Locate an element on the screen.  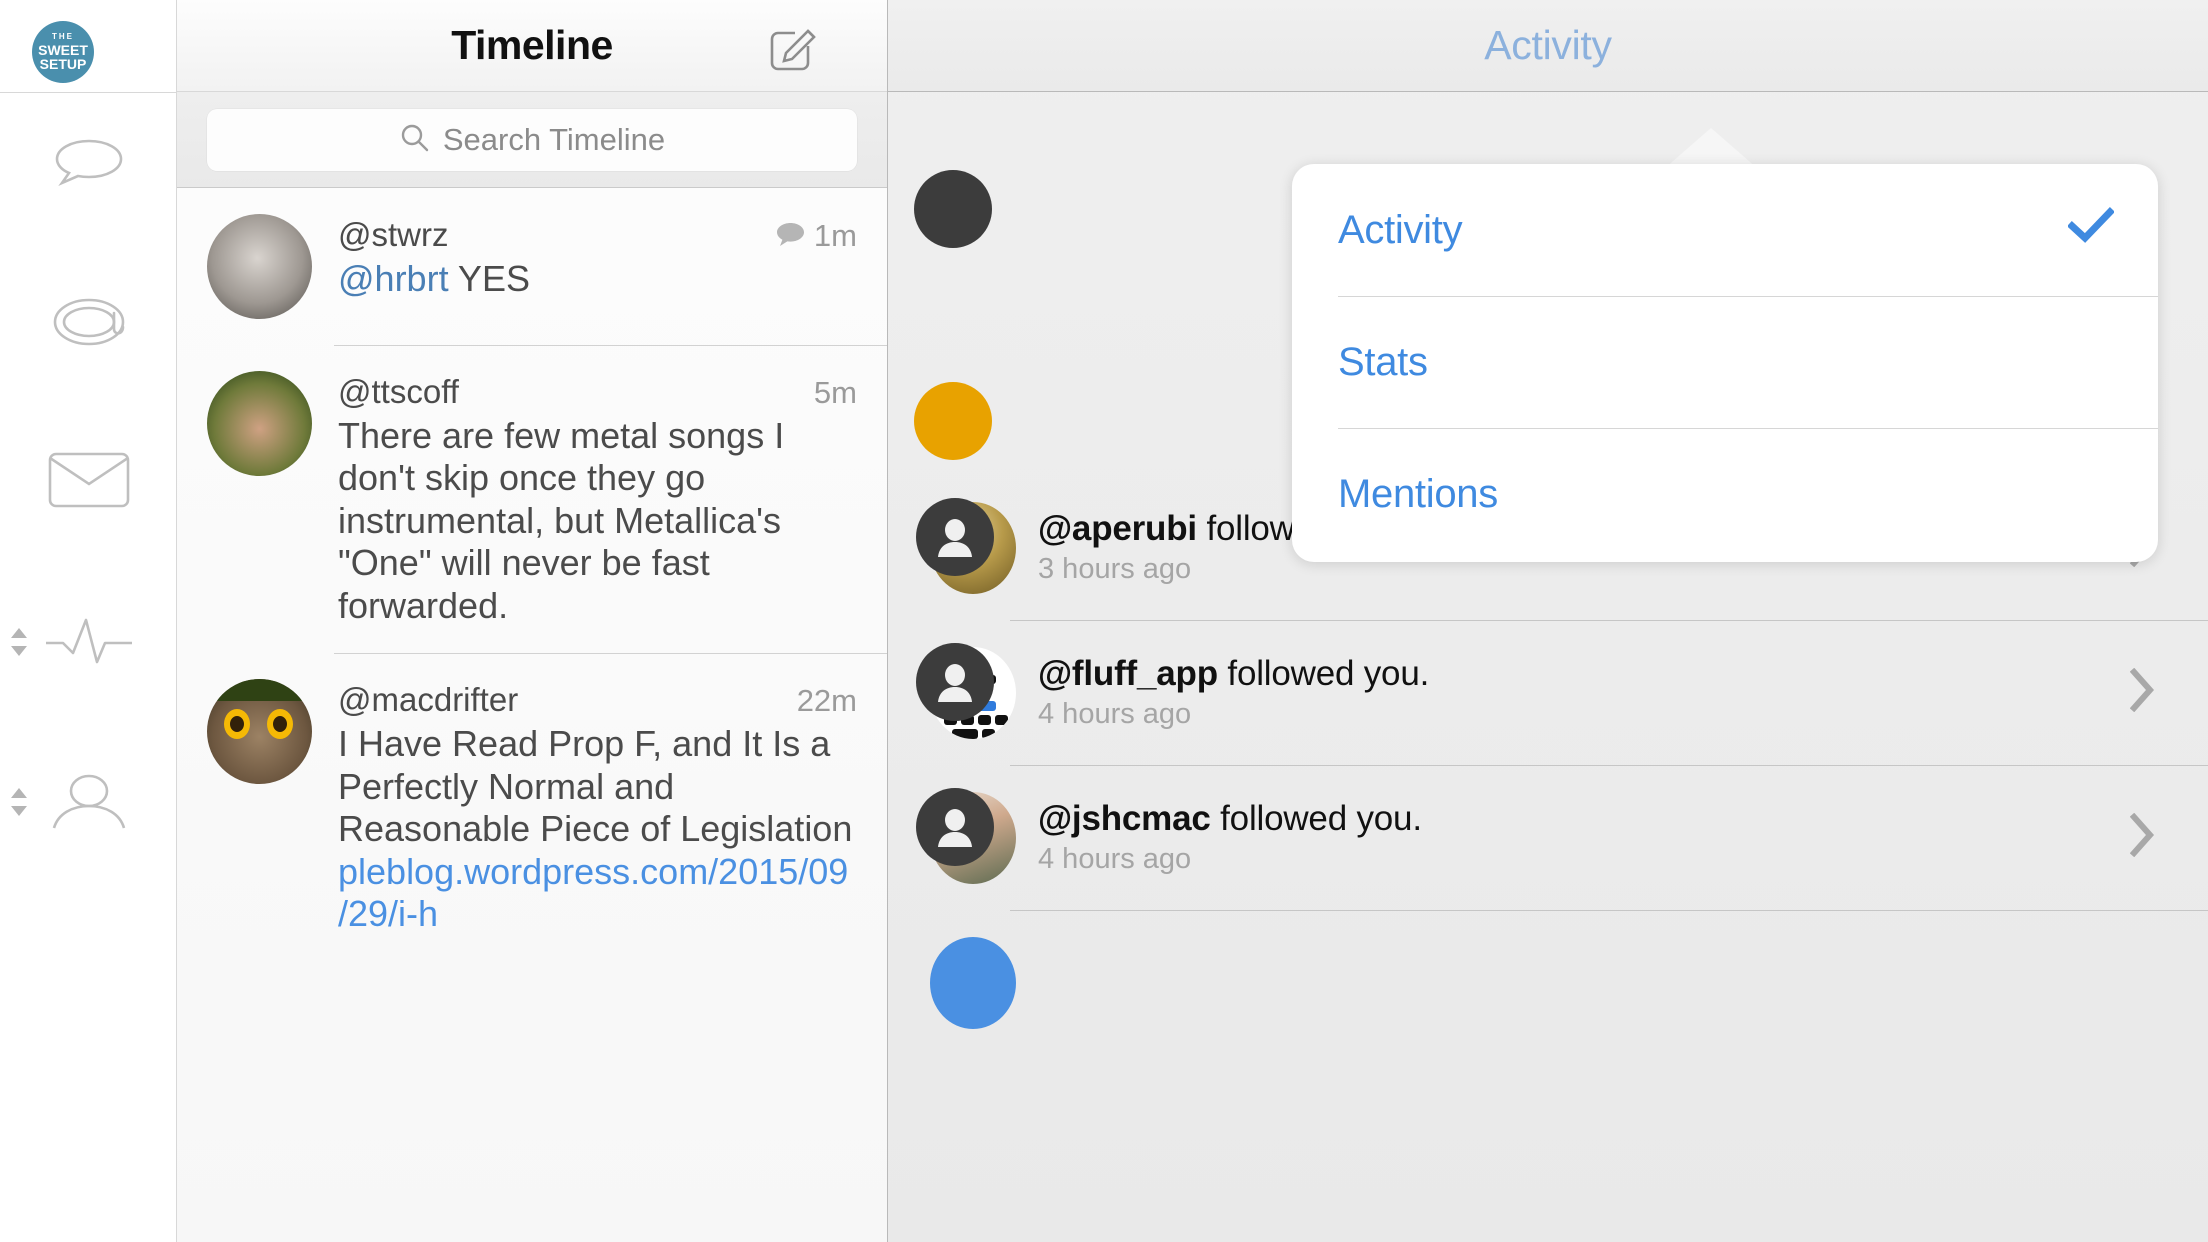
reply-bubble-icon is located at coordinates (790, 236).